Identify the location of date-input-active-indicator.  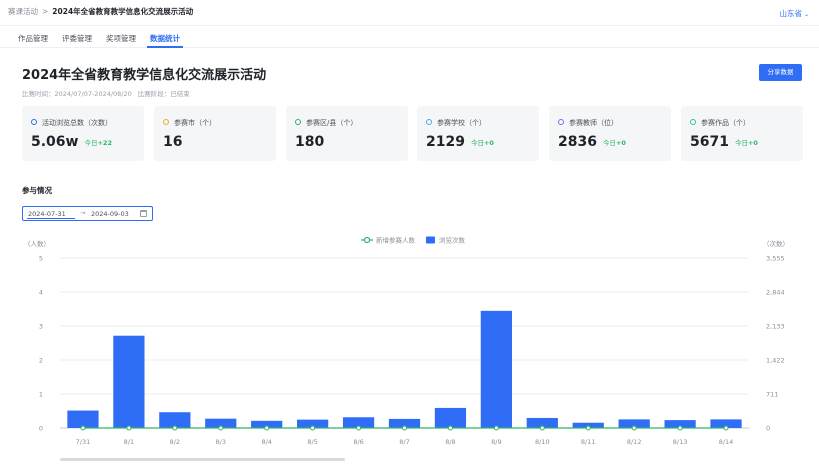
(51, 218).